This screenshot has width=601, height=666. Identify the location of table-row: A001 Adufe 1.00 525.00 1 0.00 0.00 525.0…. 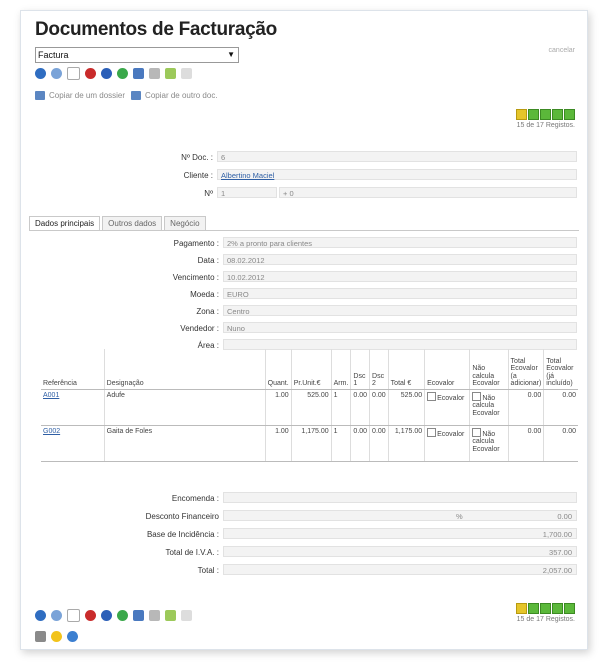
(309, 407).